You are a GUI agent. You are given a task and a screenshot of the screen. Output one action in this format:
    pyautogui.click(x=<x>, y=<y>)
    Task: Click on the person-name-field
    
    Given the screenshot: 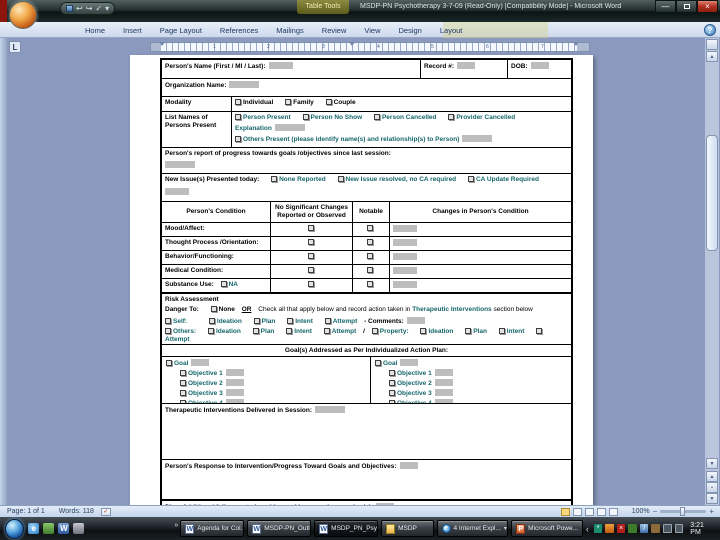 What is the action you would take?
    pyautogui.click(x=280, y=65)
    